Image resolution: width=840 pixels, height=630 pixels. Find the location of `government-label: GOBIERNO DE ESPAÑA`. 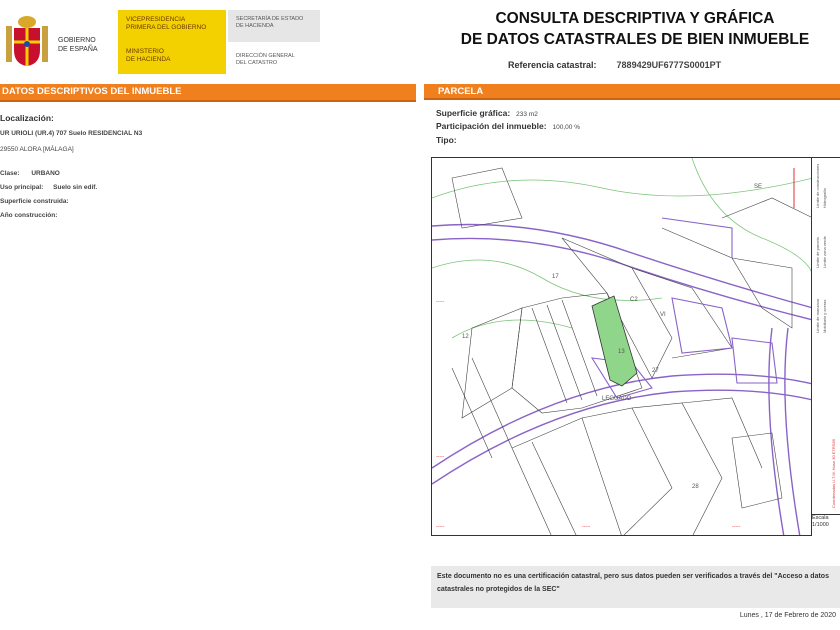

government-label: GOBIERNO DE ESPAÑA is located at coordinates (78, 45).